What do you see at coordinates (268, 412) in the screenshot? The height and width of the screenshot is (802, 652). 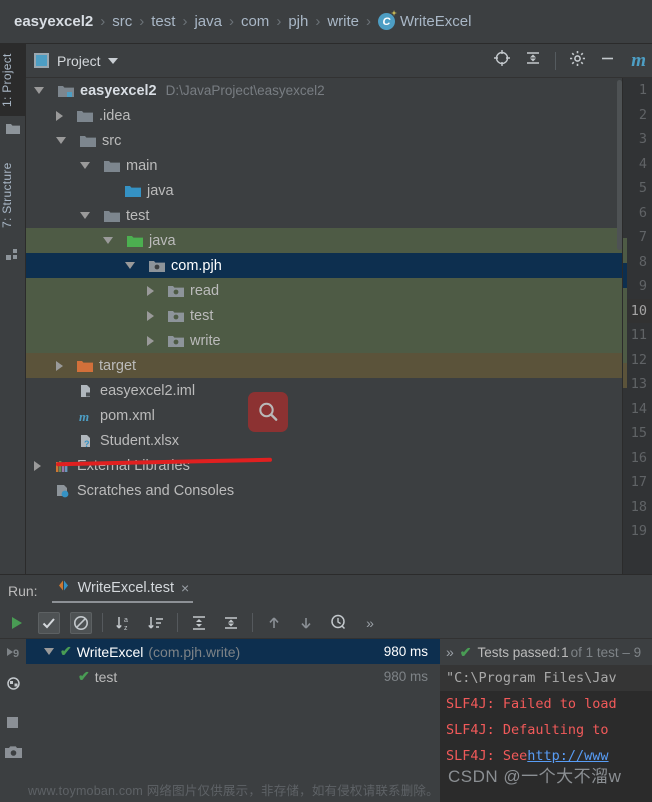 I see `search-icon-overlay` at bounding box center [268, 412].